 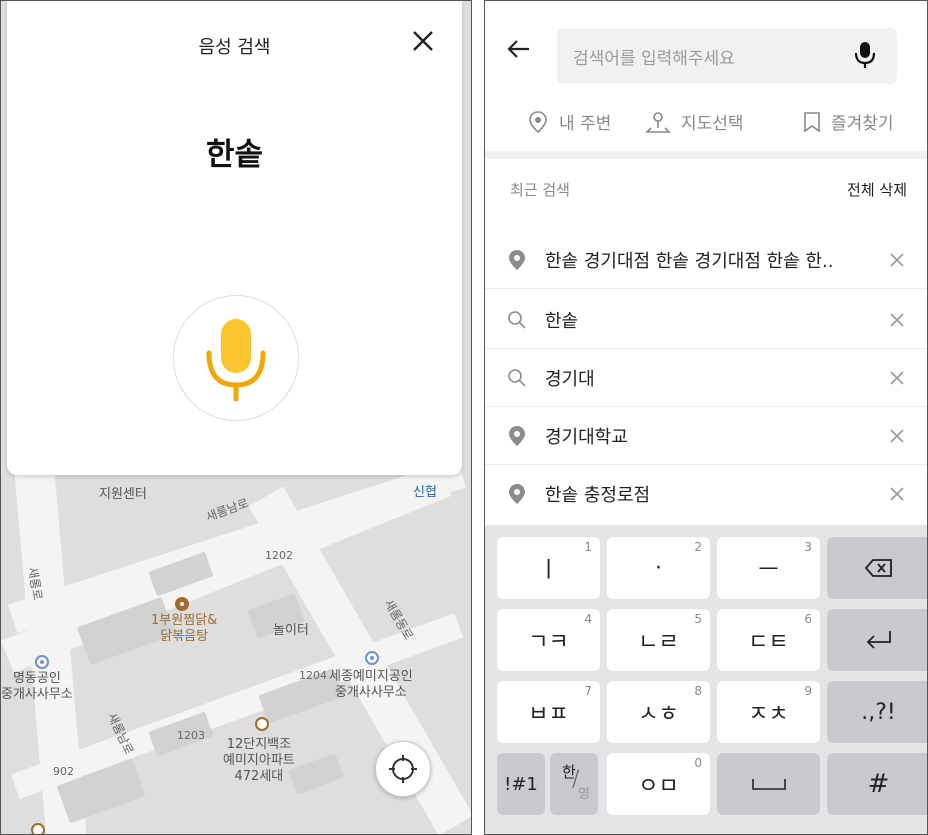 What do you see at coordinates (706, 260) in the screenshot?
I see `history-item: 한솥 경기대점 한솥 경기대점 한솥 한..` at bounding box center [706, 260].